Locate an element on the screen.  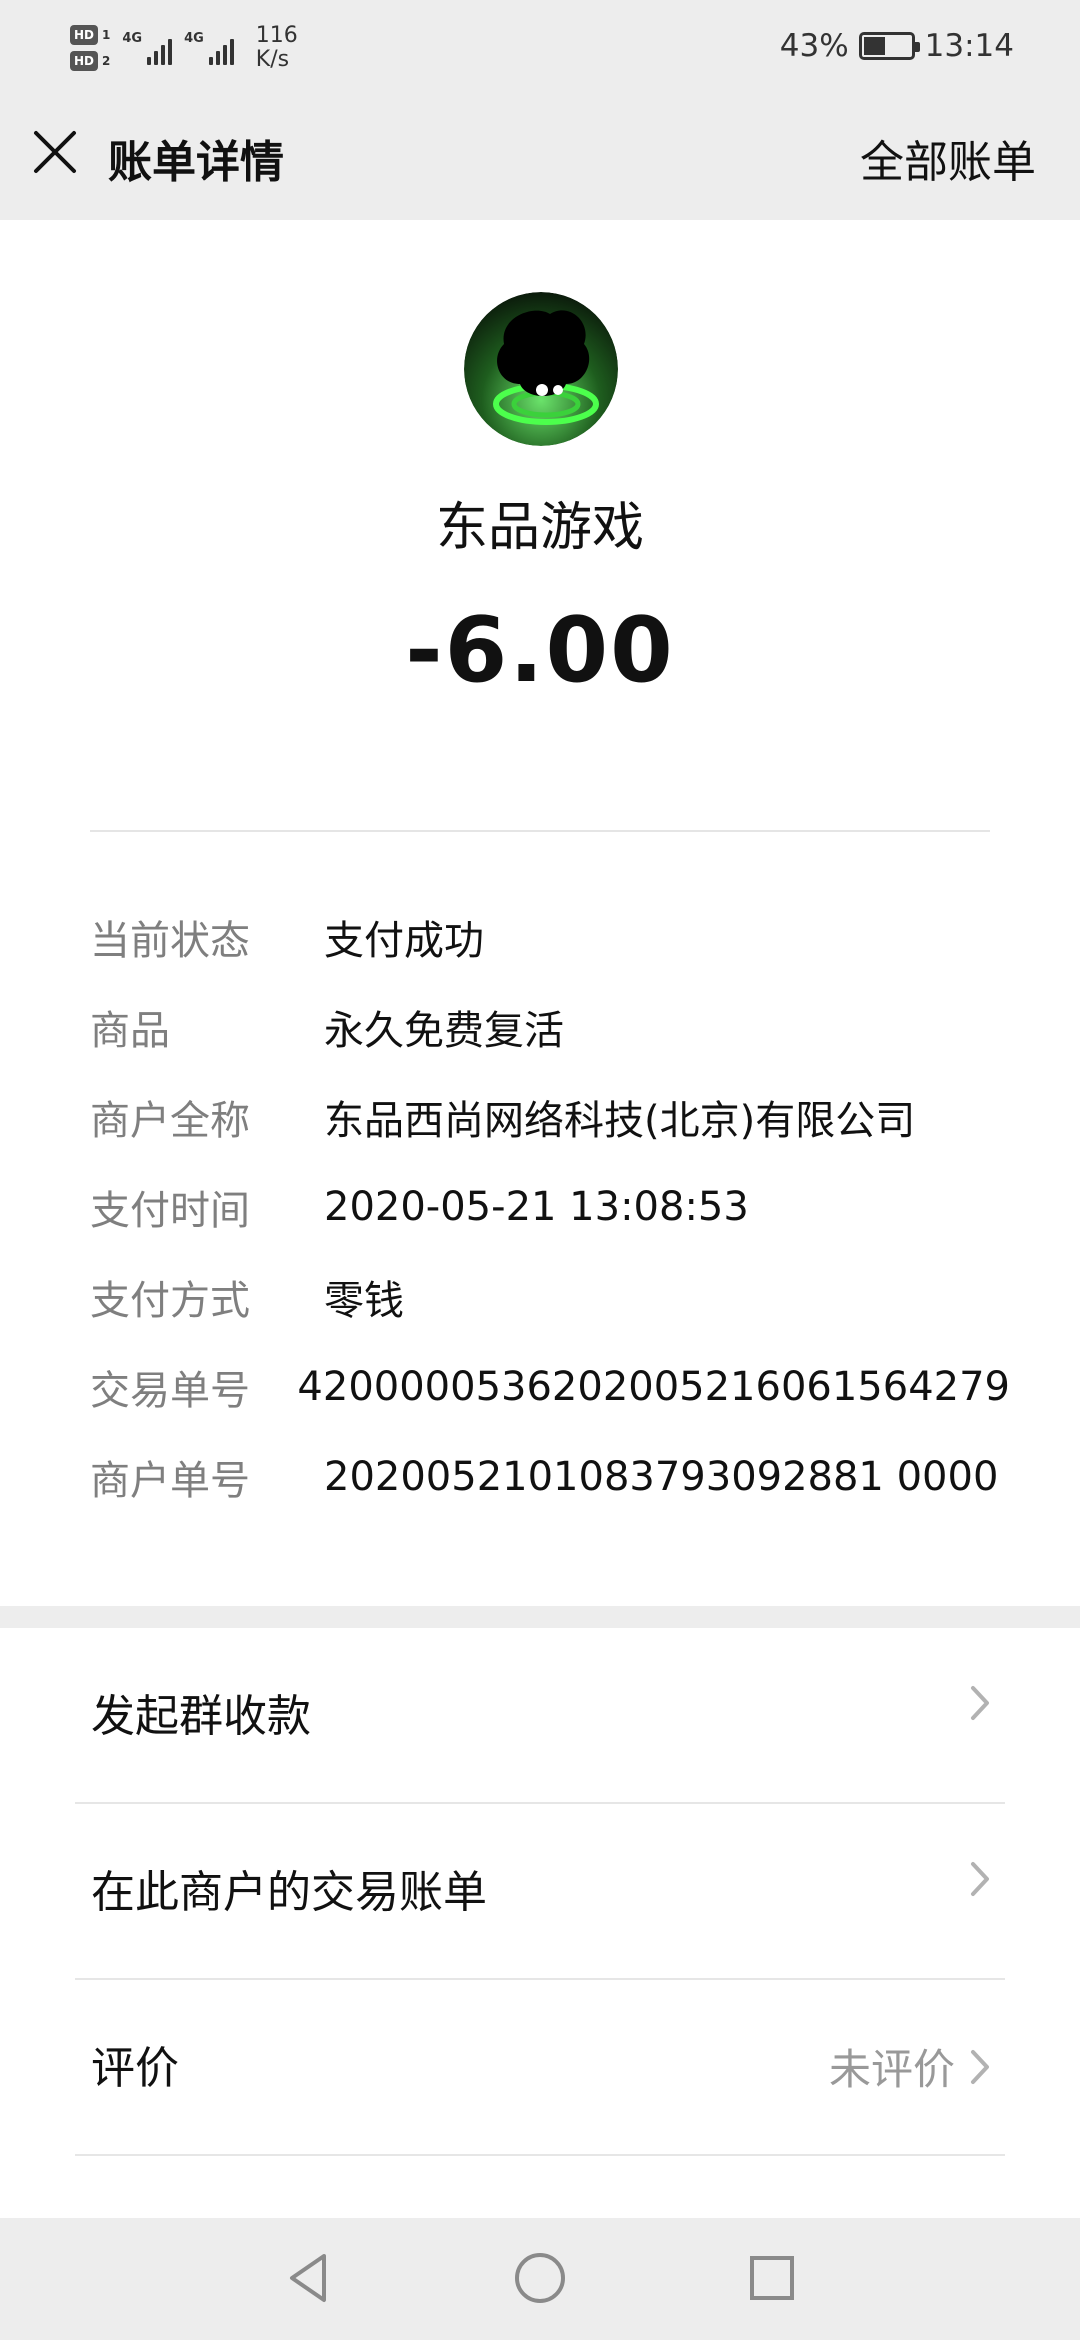
detail-row-transaction-id: 交易单号 4200000536202005216061564279 is located at coordinates (550, 1387).